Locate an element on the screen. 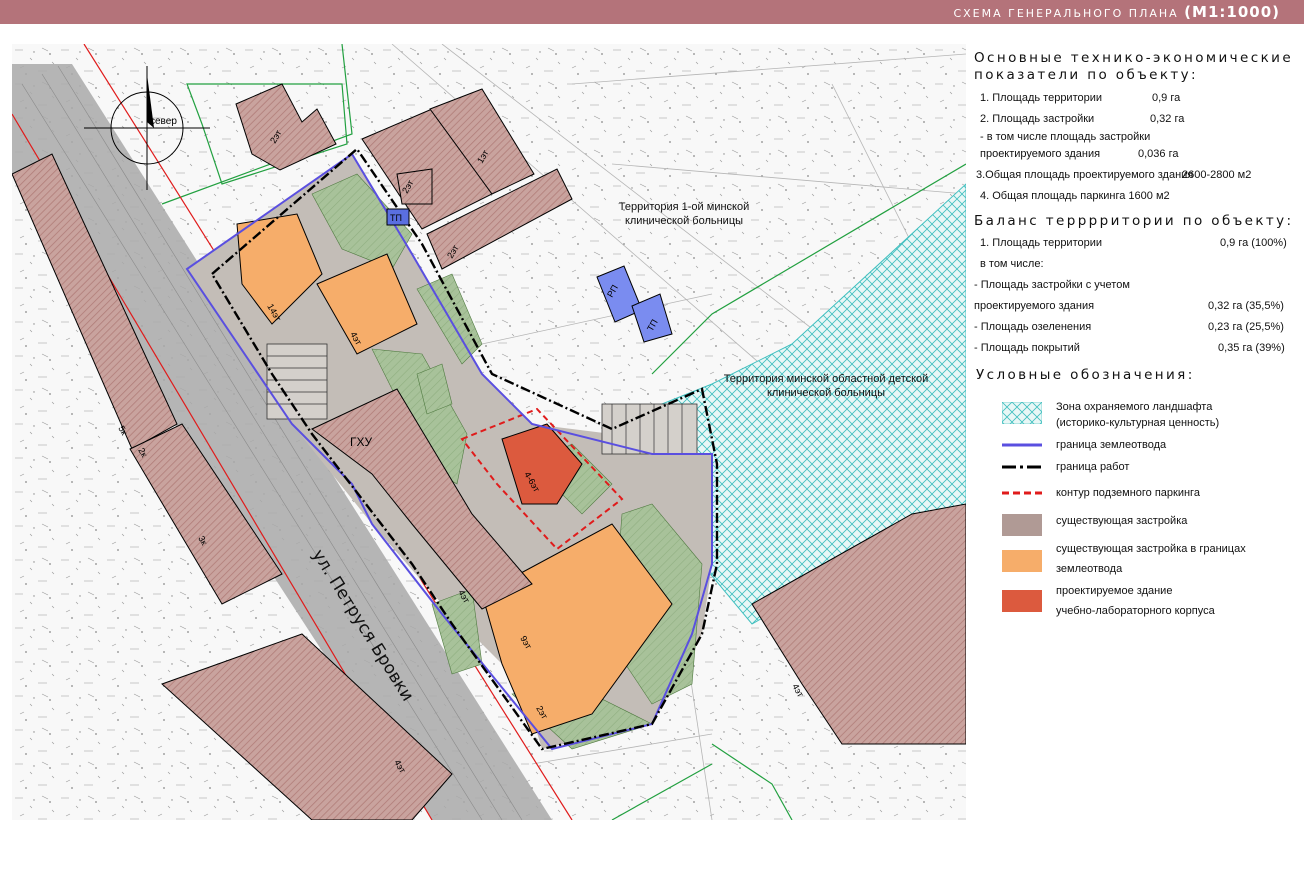 Image resolution: width=1304 pixels, height=872 pixels. indicator-row: 1. Площадь территории 0,9 га is located at coordinates (1080, 98).